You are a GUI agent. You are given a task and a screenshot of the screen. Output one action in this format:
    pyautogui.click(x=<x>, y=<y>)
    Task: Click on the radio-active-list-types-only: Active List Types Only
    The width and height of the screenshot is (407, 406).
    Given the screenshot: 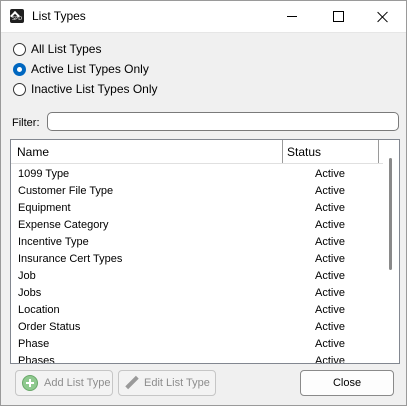 What is the action you would take?
    pyautogui.click(x=81, y=69)
    